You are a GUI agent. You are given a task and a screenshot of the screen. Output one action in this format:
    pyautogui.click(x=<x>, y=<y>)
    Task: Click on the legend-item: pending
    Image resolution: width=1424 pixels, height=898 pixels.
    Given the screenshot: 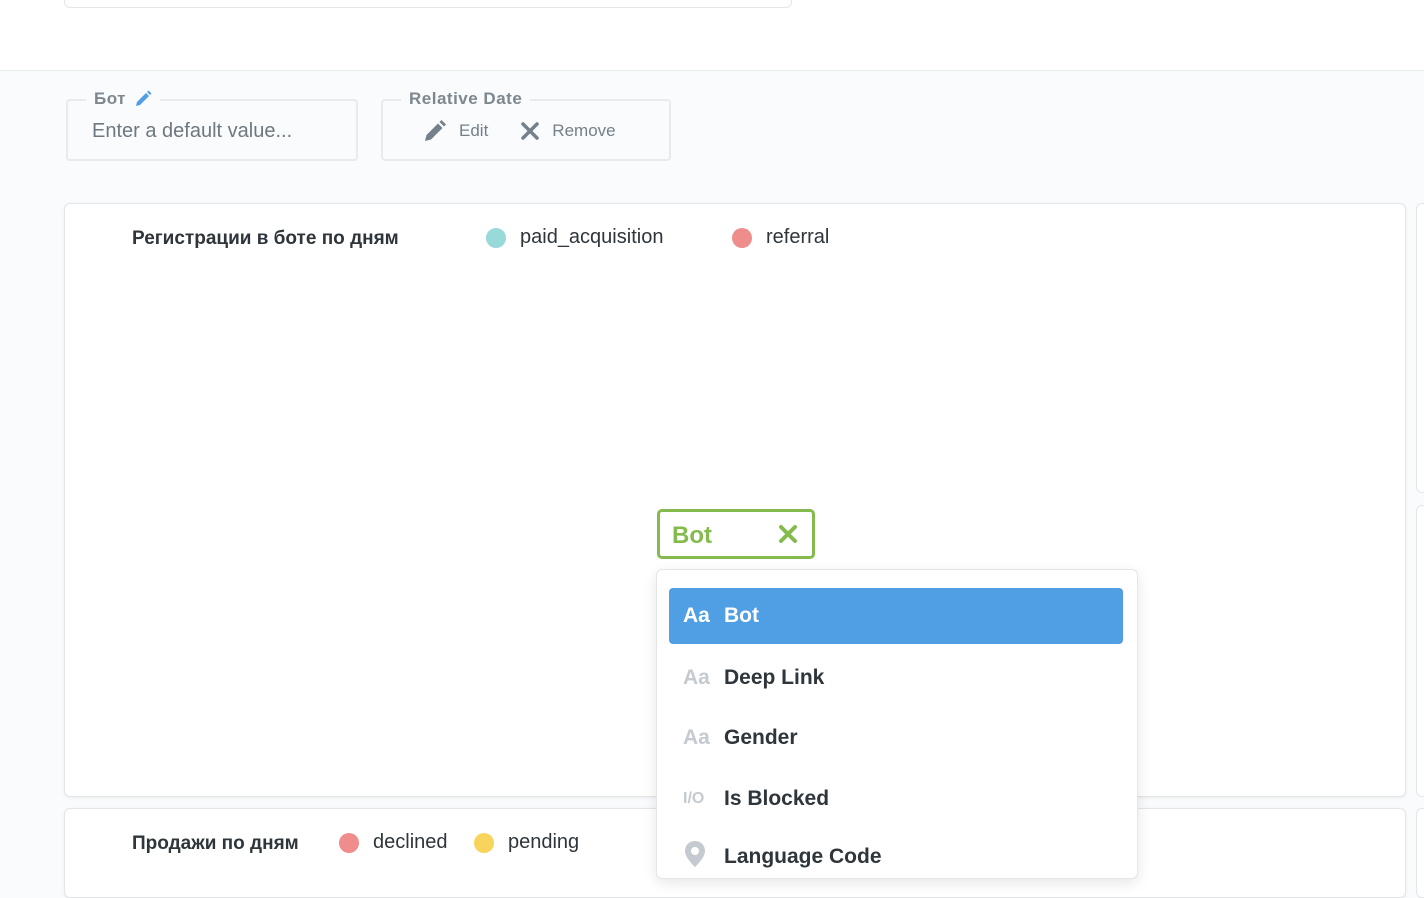 What is the action you would take?
    pyautogui.click(x=526, y=842)
    